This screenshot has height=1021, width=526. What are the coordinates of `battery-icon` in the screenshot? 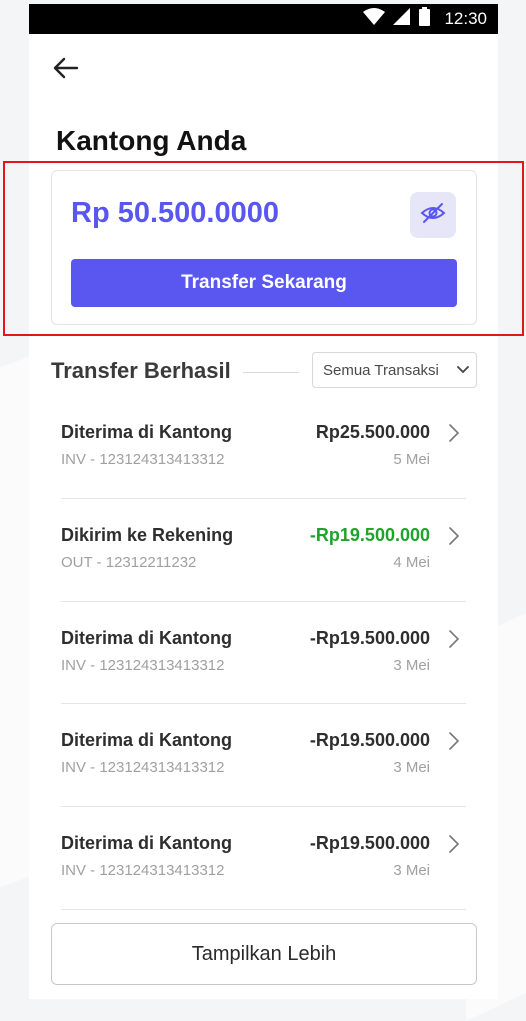 It's located at (425, 19).